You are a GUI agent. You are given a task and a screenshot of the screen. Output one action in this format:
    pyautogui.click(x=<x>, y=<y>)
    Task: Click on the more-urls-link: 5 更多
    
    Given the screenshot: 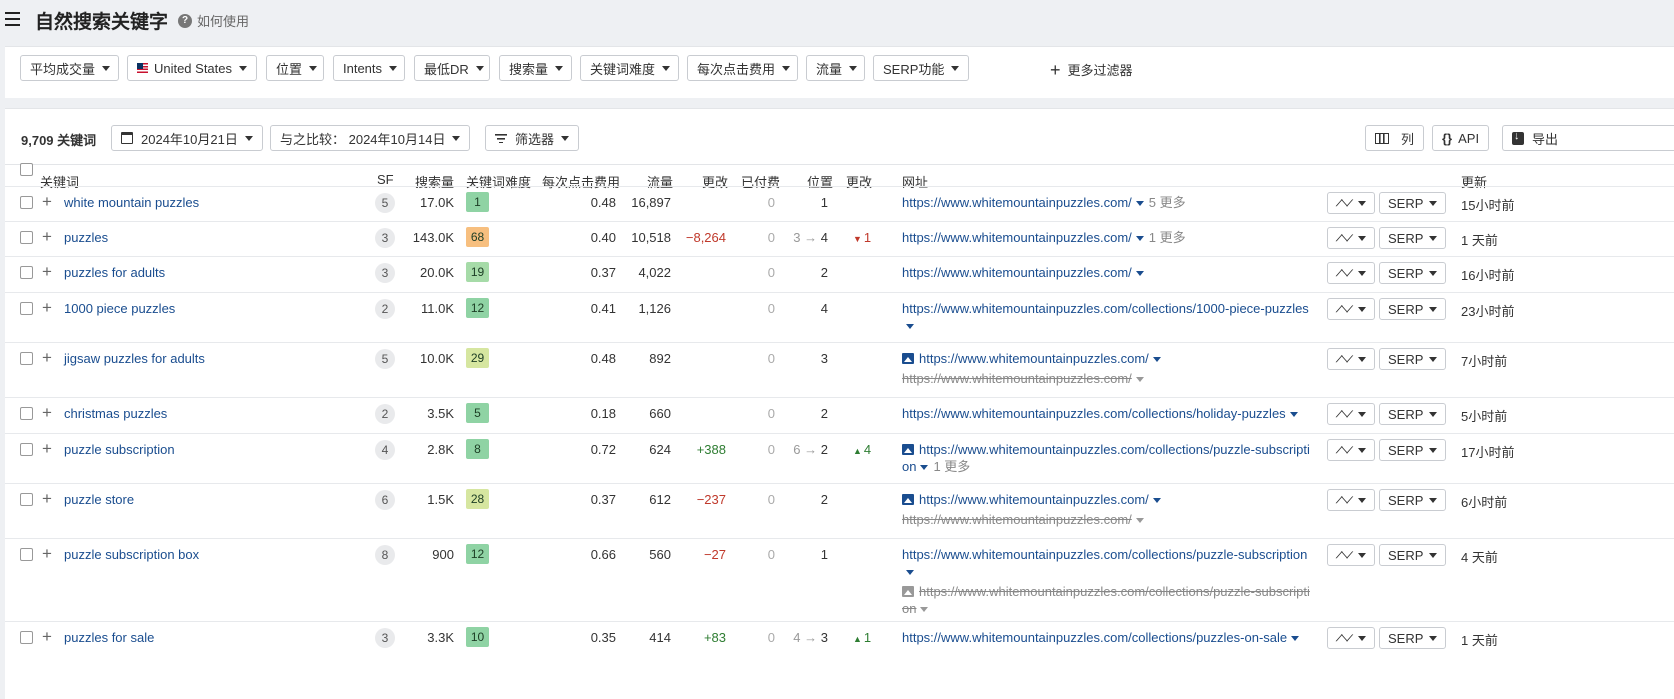 What is the action you would take?
    pyautogui.click(x=1167, y=202)
    